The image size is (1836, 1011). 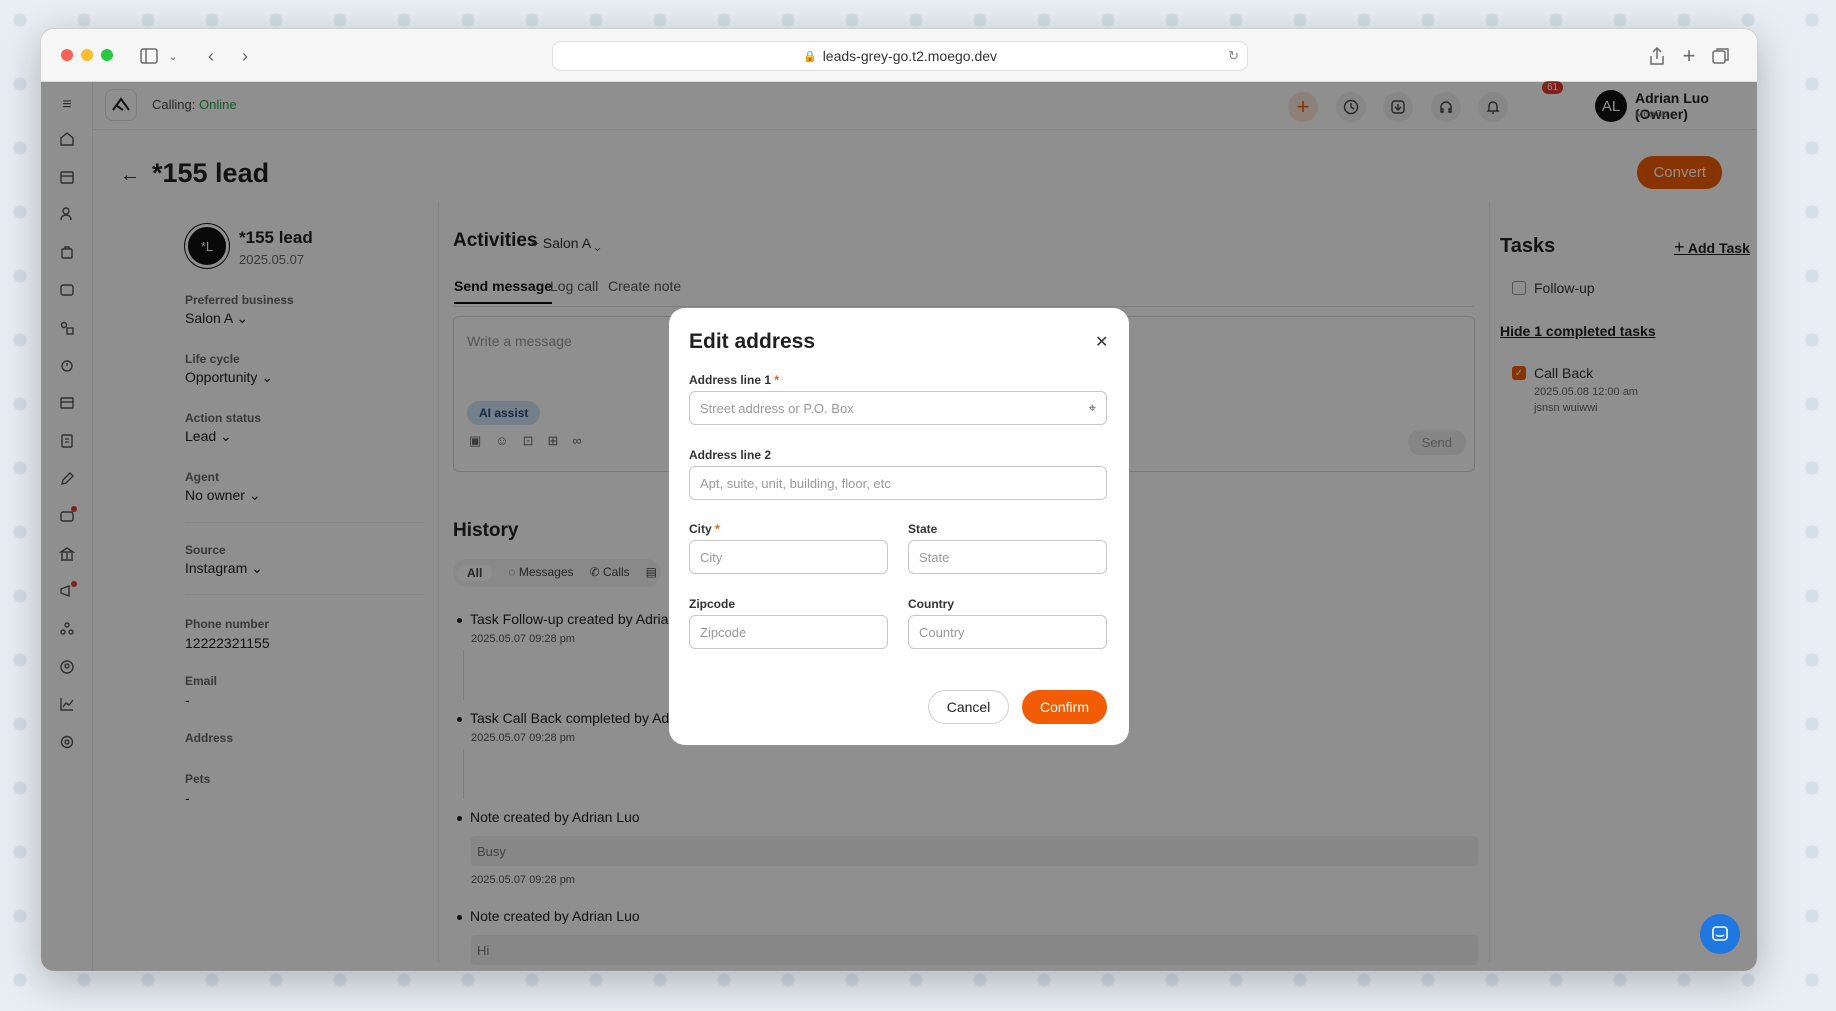 What do you see at coordinates (700, 529) in the screenshot?
I see `city-label-text: City` at bounding box center [700, 529].